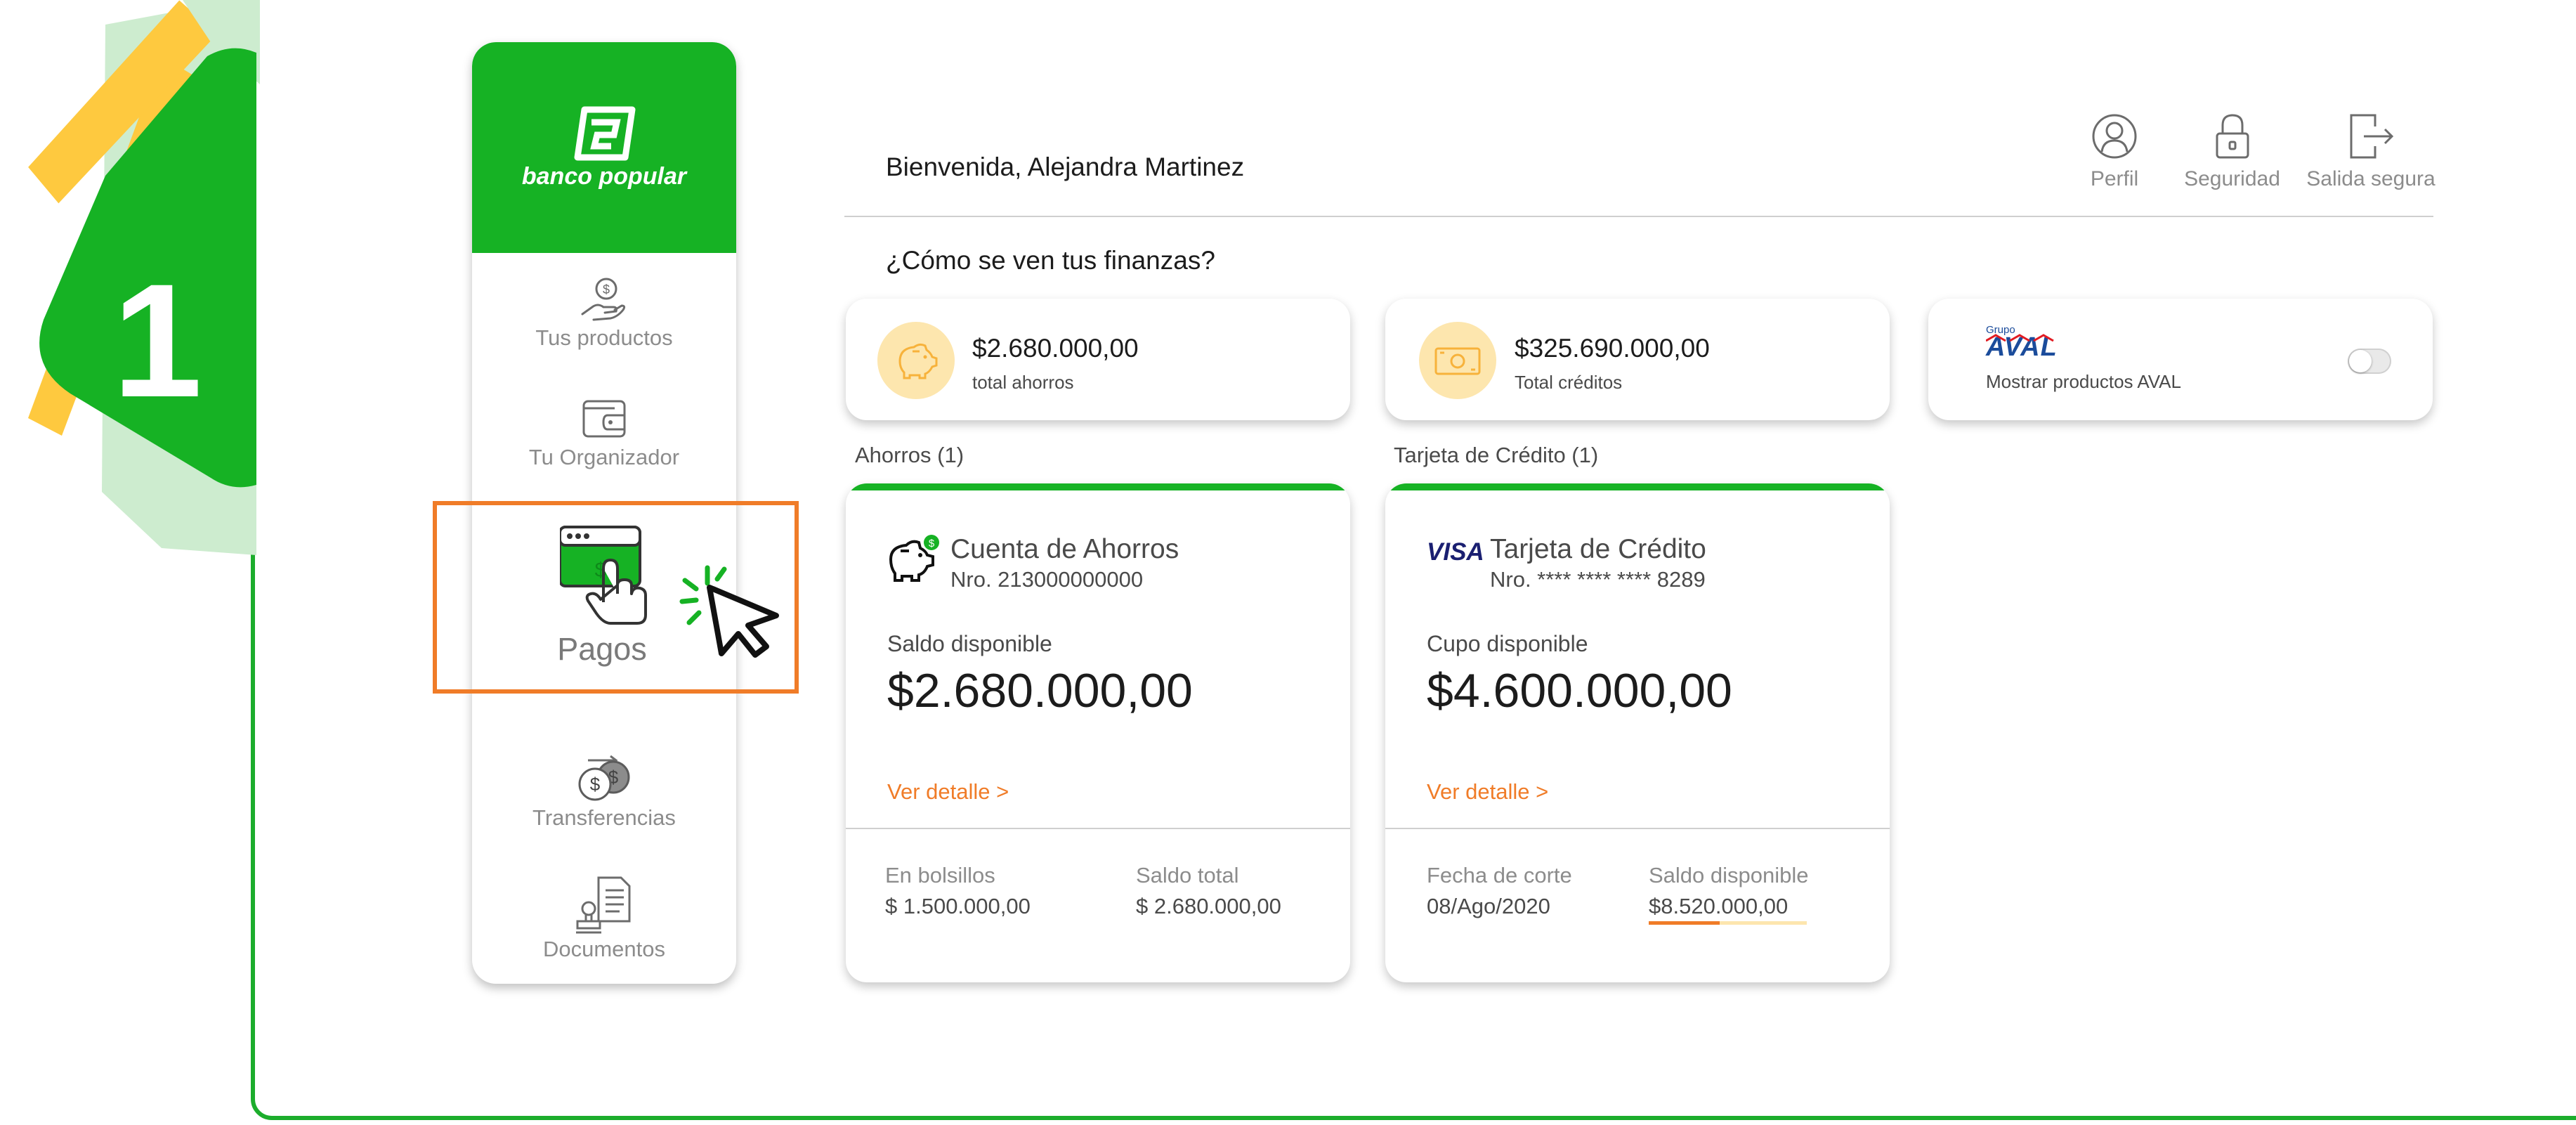 This screenshot has height=1125, width=2576. Describe the element at coordinates (2180, 359) in the screenshot. I see `aval-card: Grupo AVAL Mostrar productos AVAL` at that location.